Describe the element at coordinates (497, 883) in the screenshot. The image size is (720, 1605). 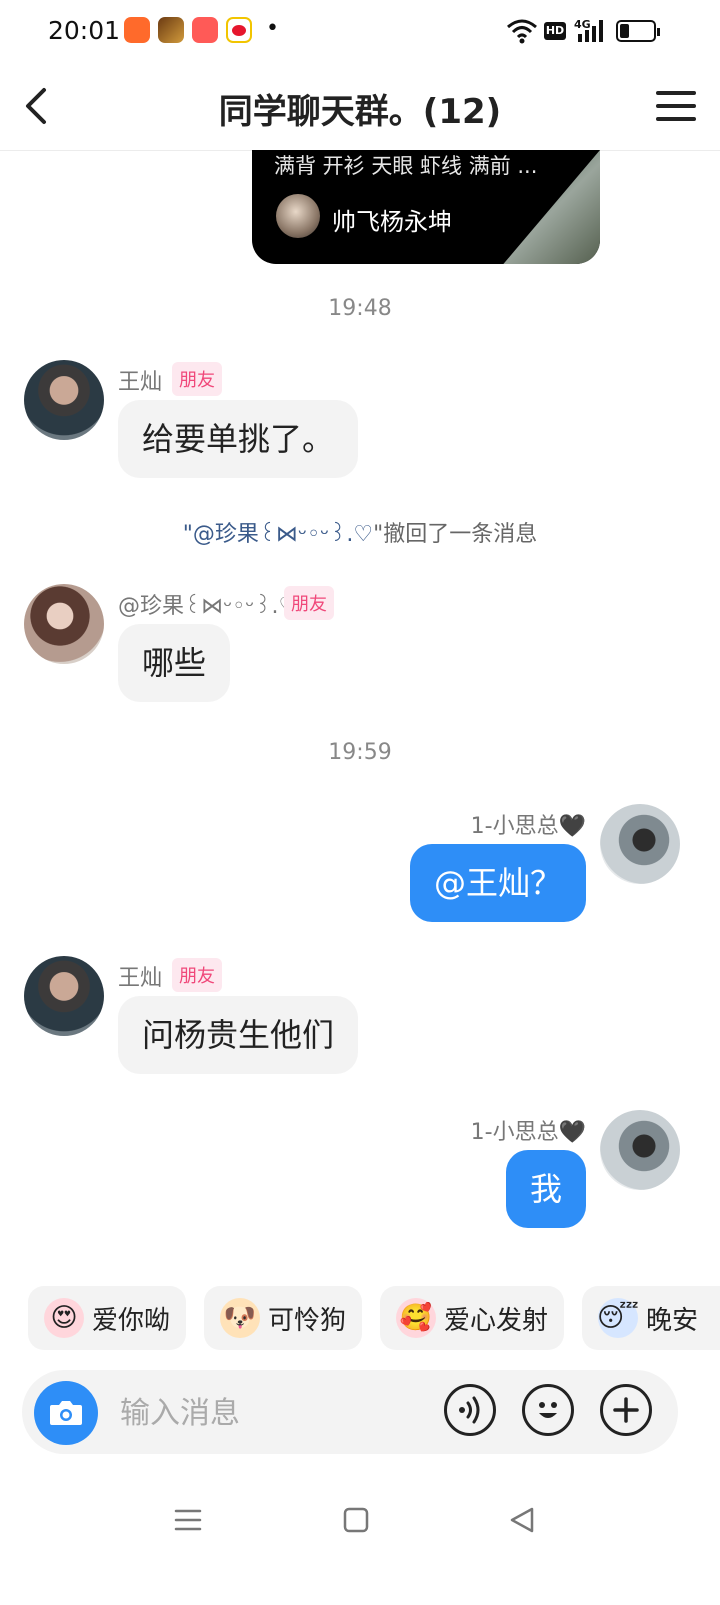
I see `message-bubble: @王灿？` at that location.